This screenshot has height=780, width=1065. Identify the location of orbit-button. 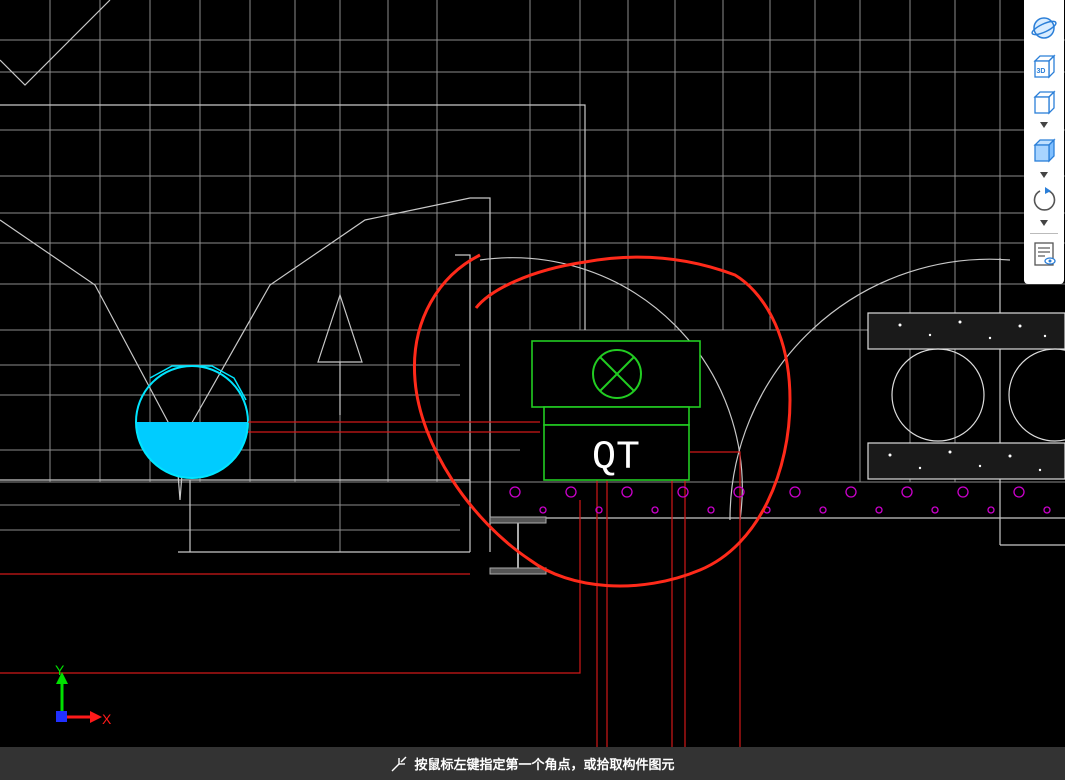
(1044, 28).